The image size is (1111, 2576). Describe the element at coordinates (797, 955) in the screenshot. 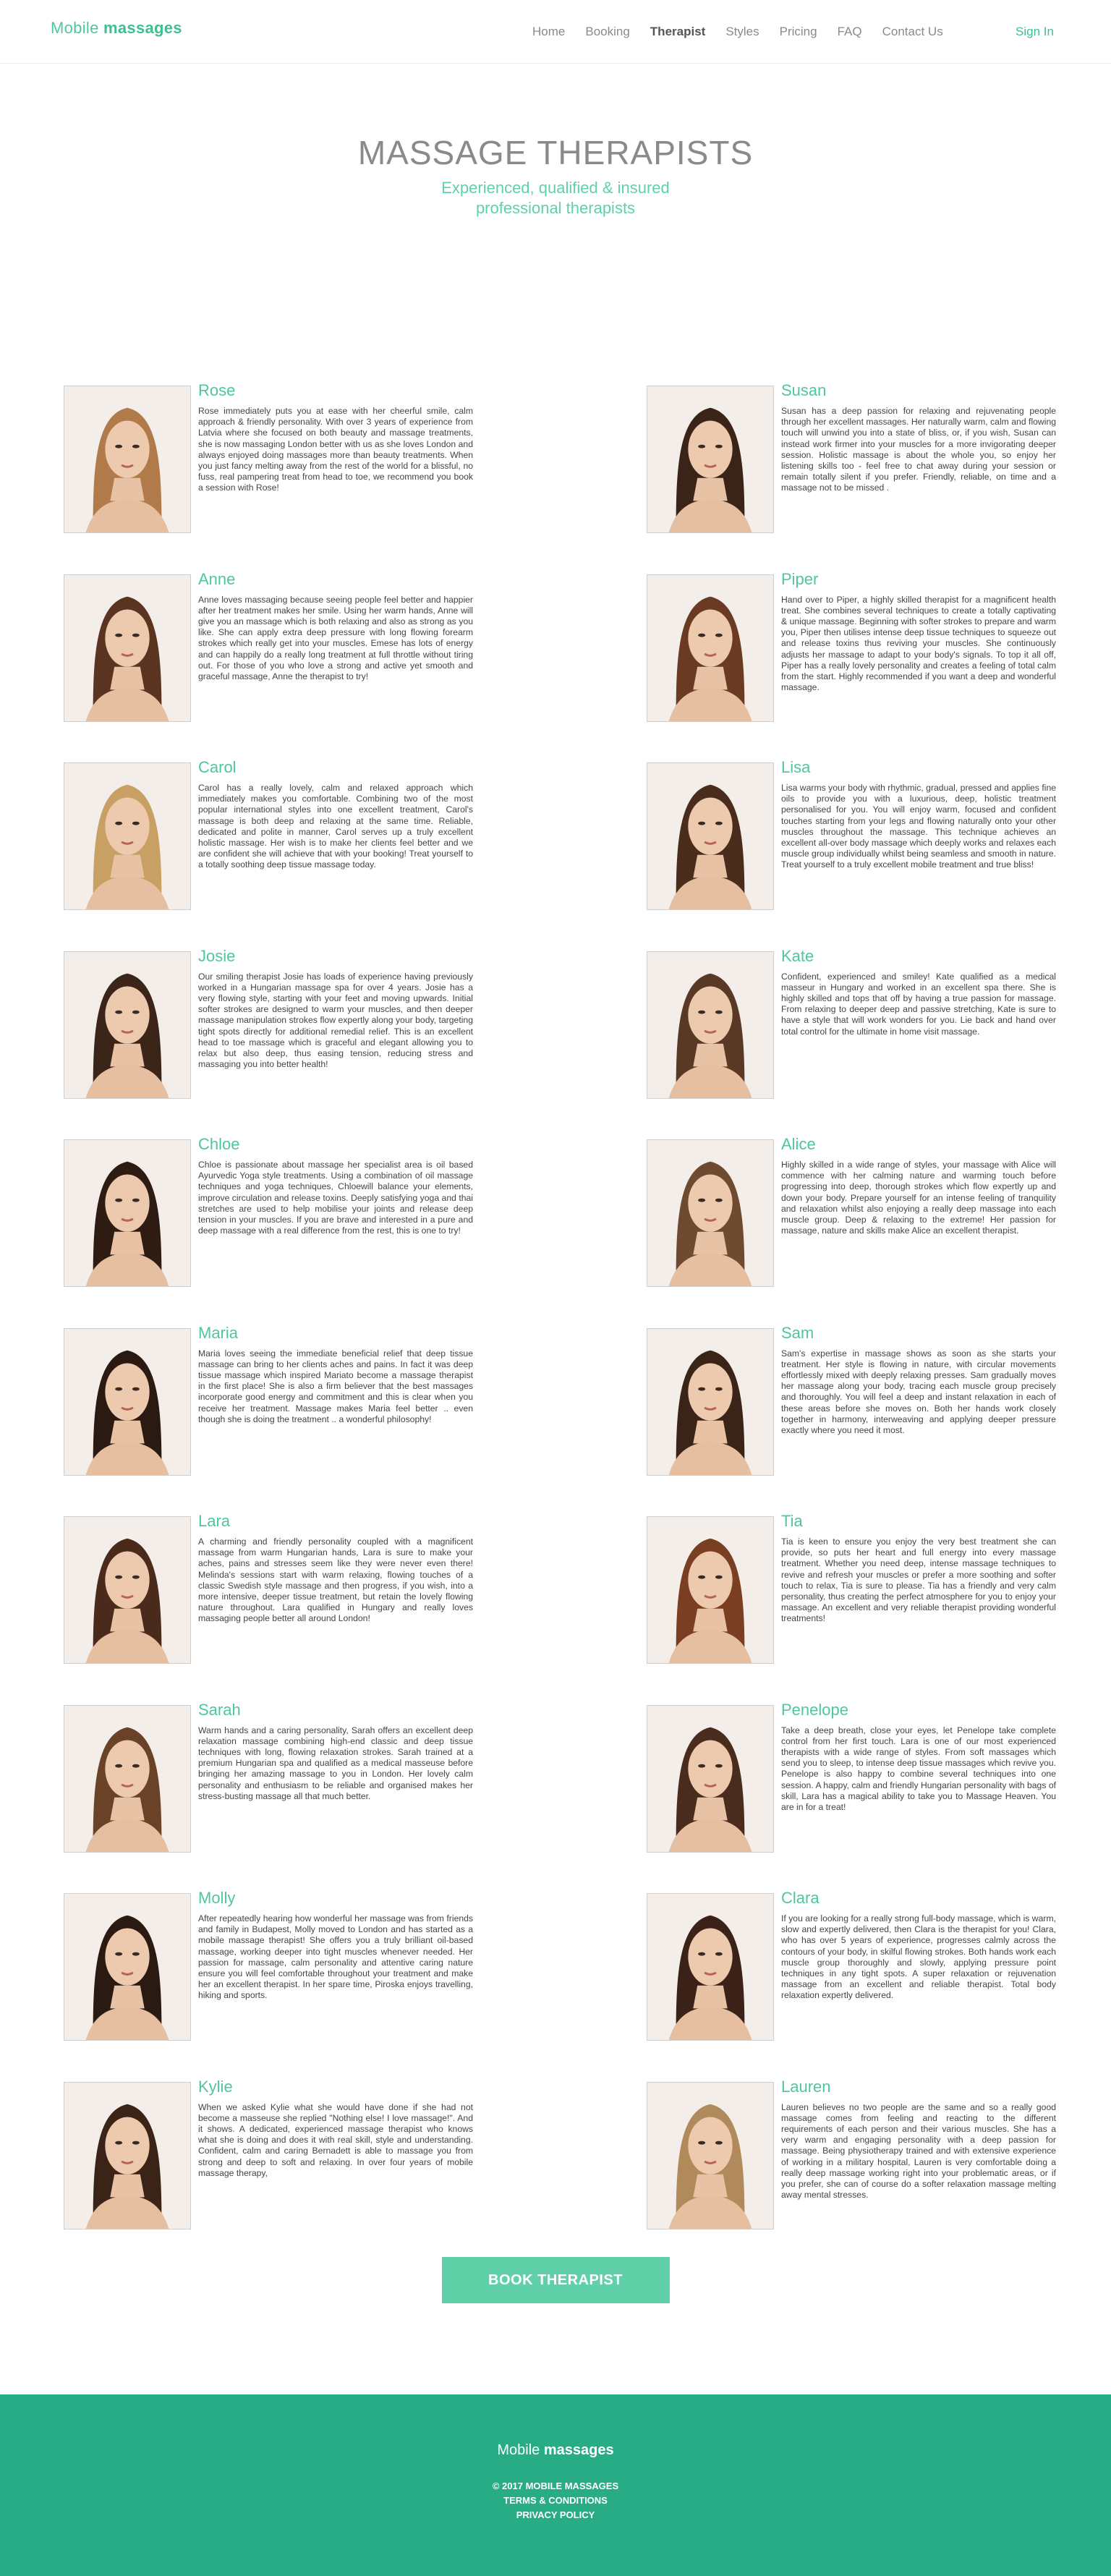

I see `therapist-name: Kate` at that location.